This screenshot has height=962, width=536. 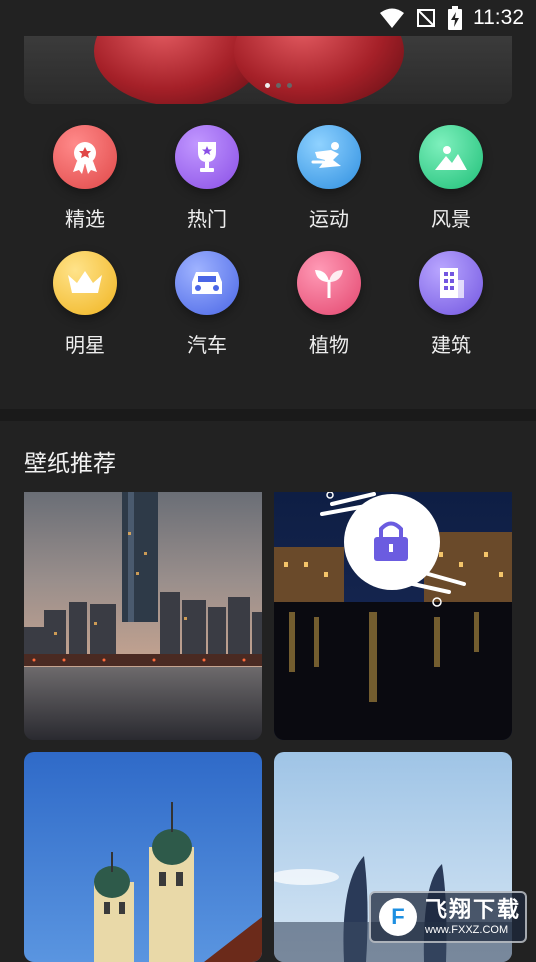 What do you see at coordinates (70, 464) in the screenshot?
I see `section-title: 壁纸推荐` at bounding box center [70, 464].